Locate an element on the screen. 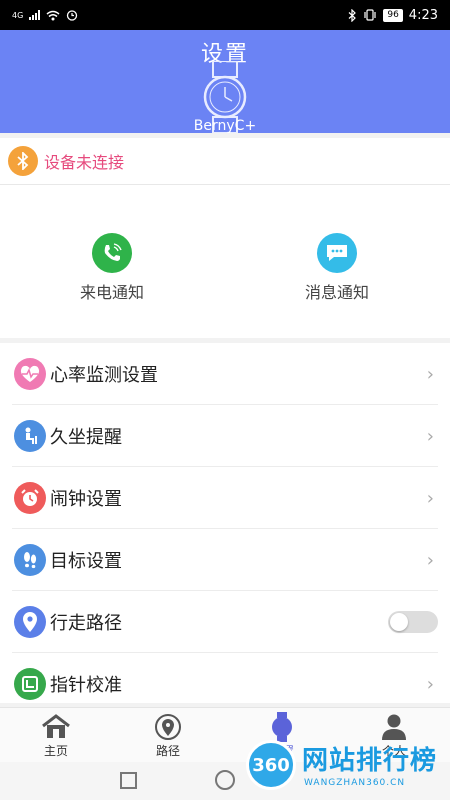 The height and width of the screenshot is (800, 450). message-notification-label: 消息通知 is located at coordinates (336, 292).